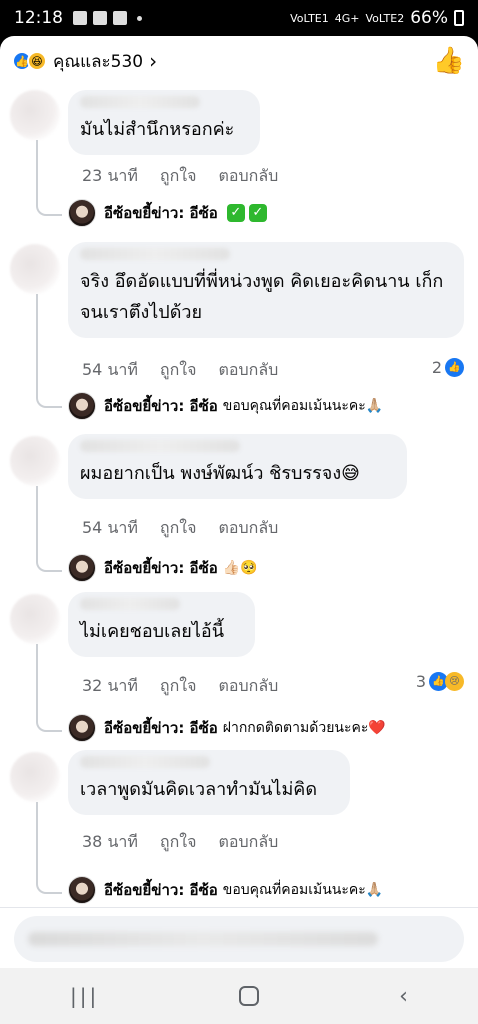 This screenshot has width=478, height=1024. I want to click on status-right: VoLTE1 4G+ VoLTE2 66%, so click(377, 18).